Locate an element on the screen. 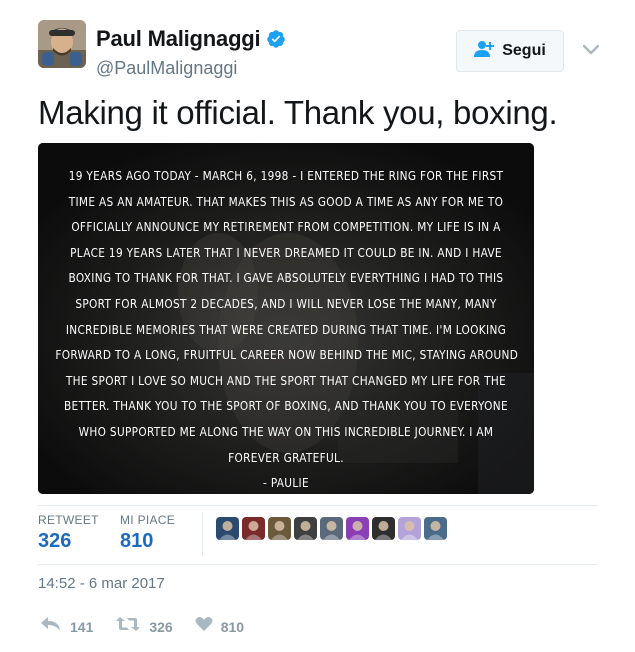  stats-separator is located at coordinates (202, 534).